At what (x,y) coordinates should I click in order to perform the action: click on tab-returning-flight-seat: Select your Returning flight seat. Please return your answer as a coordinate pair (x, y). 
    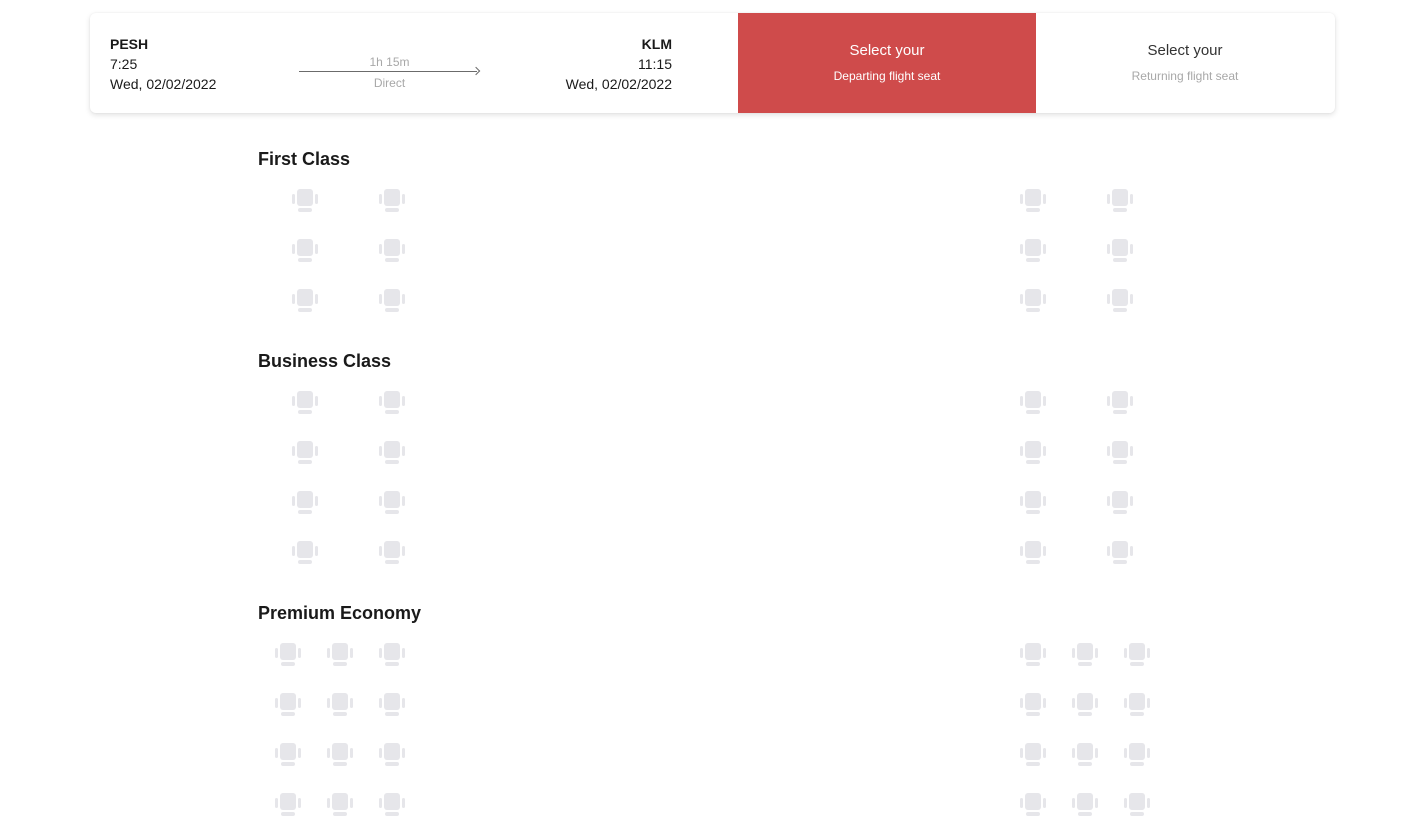
    Looking at the image, I should click on (1185, 63).